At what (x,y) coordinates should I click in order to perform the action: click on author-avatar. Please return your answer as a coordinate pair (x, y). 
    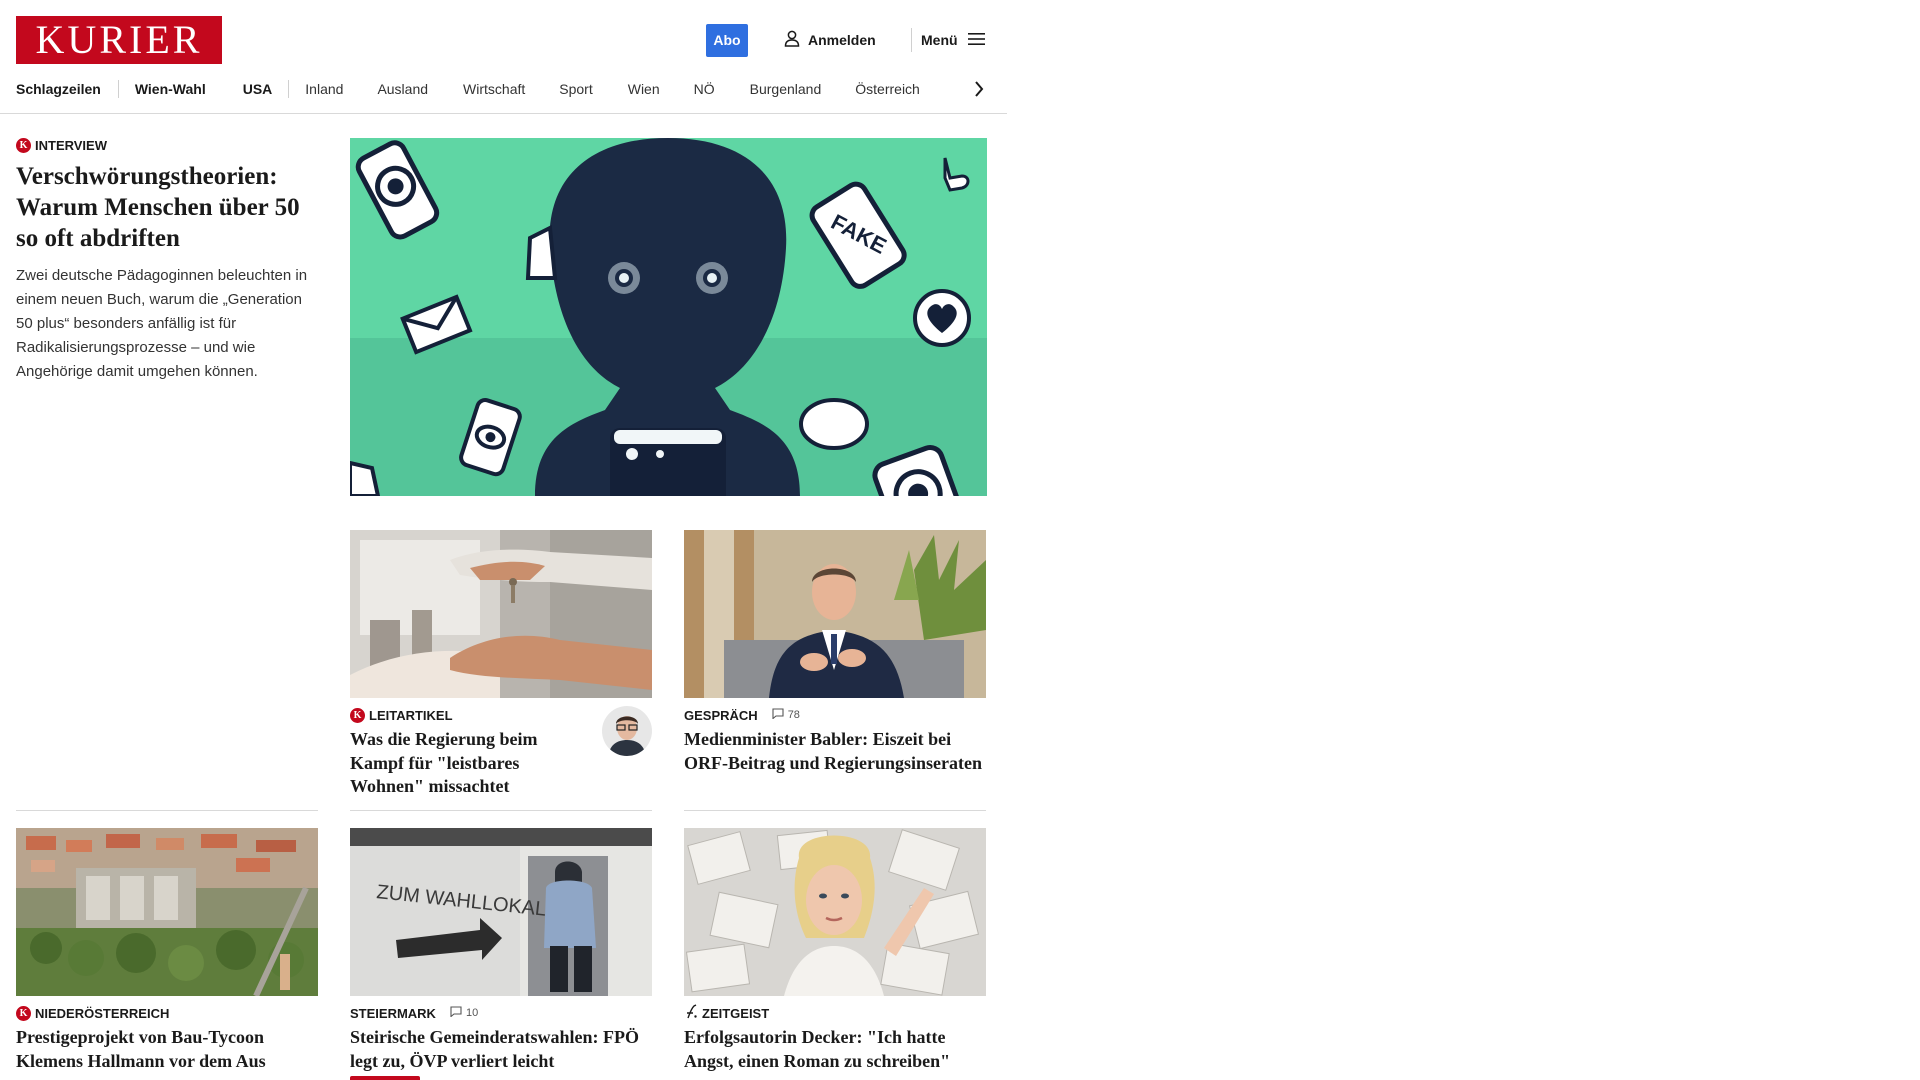
    Looking at the image, I should click on (627, 731).